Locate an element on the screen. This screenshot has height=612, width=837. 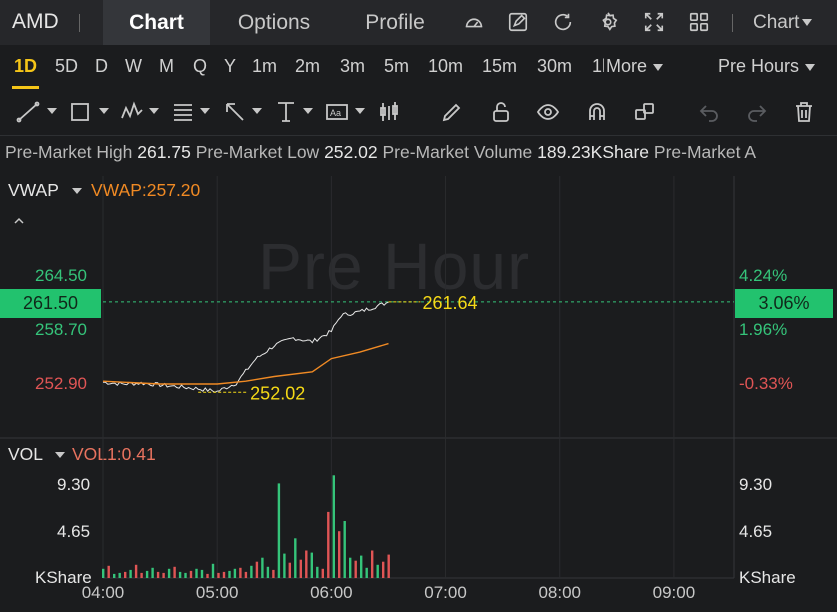
indicator-vwap-label: VWAP is located at coordinates (33, 190).